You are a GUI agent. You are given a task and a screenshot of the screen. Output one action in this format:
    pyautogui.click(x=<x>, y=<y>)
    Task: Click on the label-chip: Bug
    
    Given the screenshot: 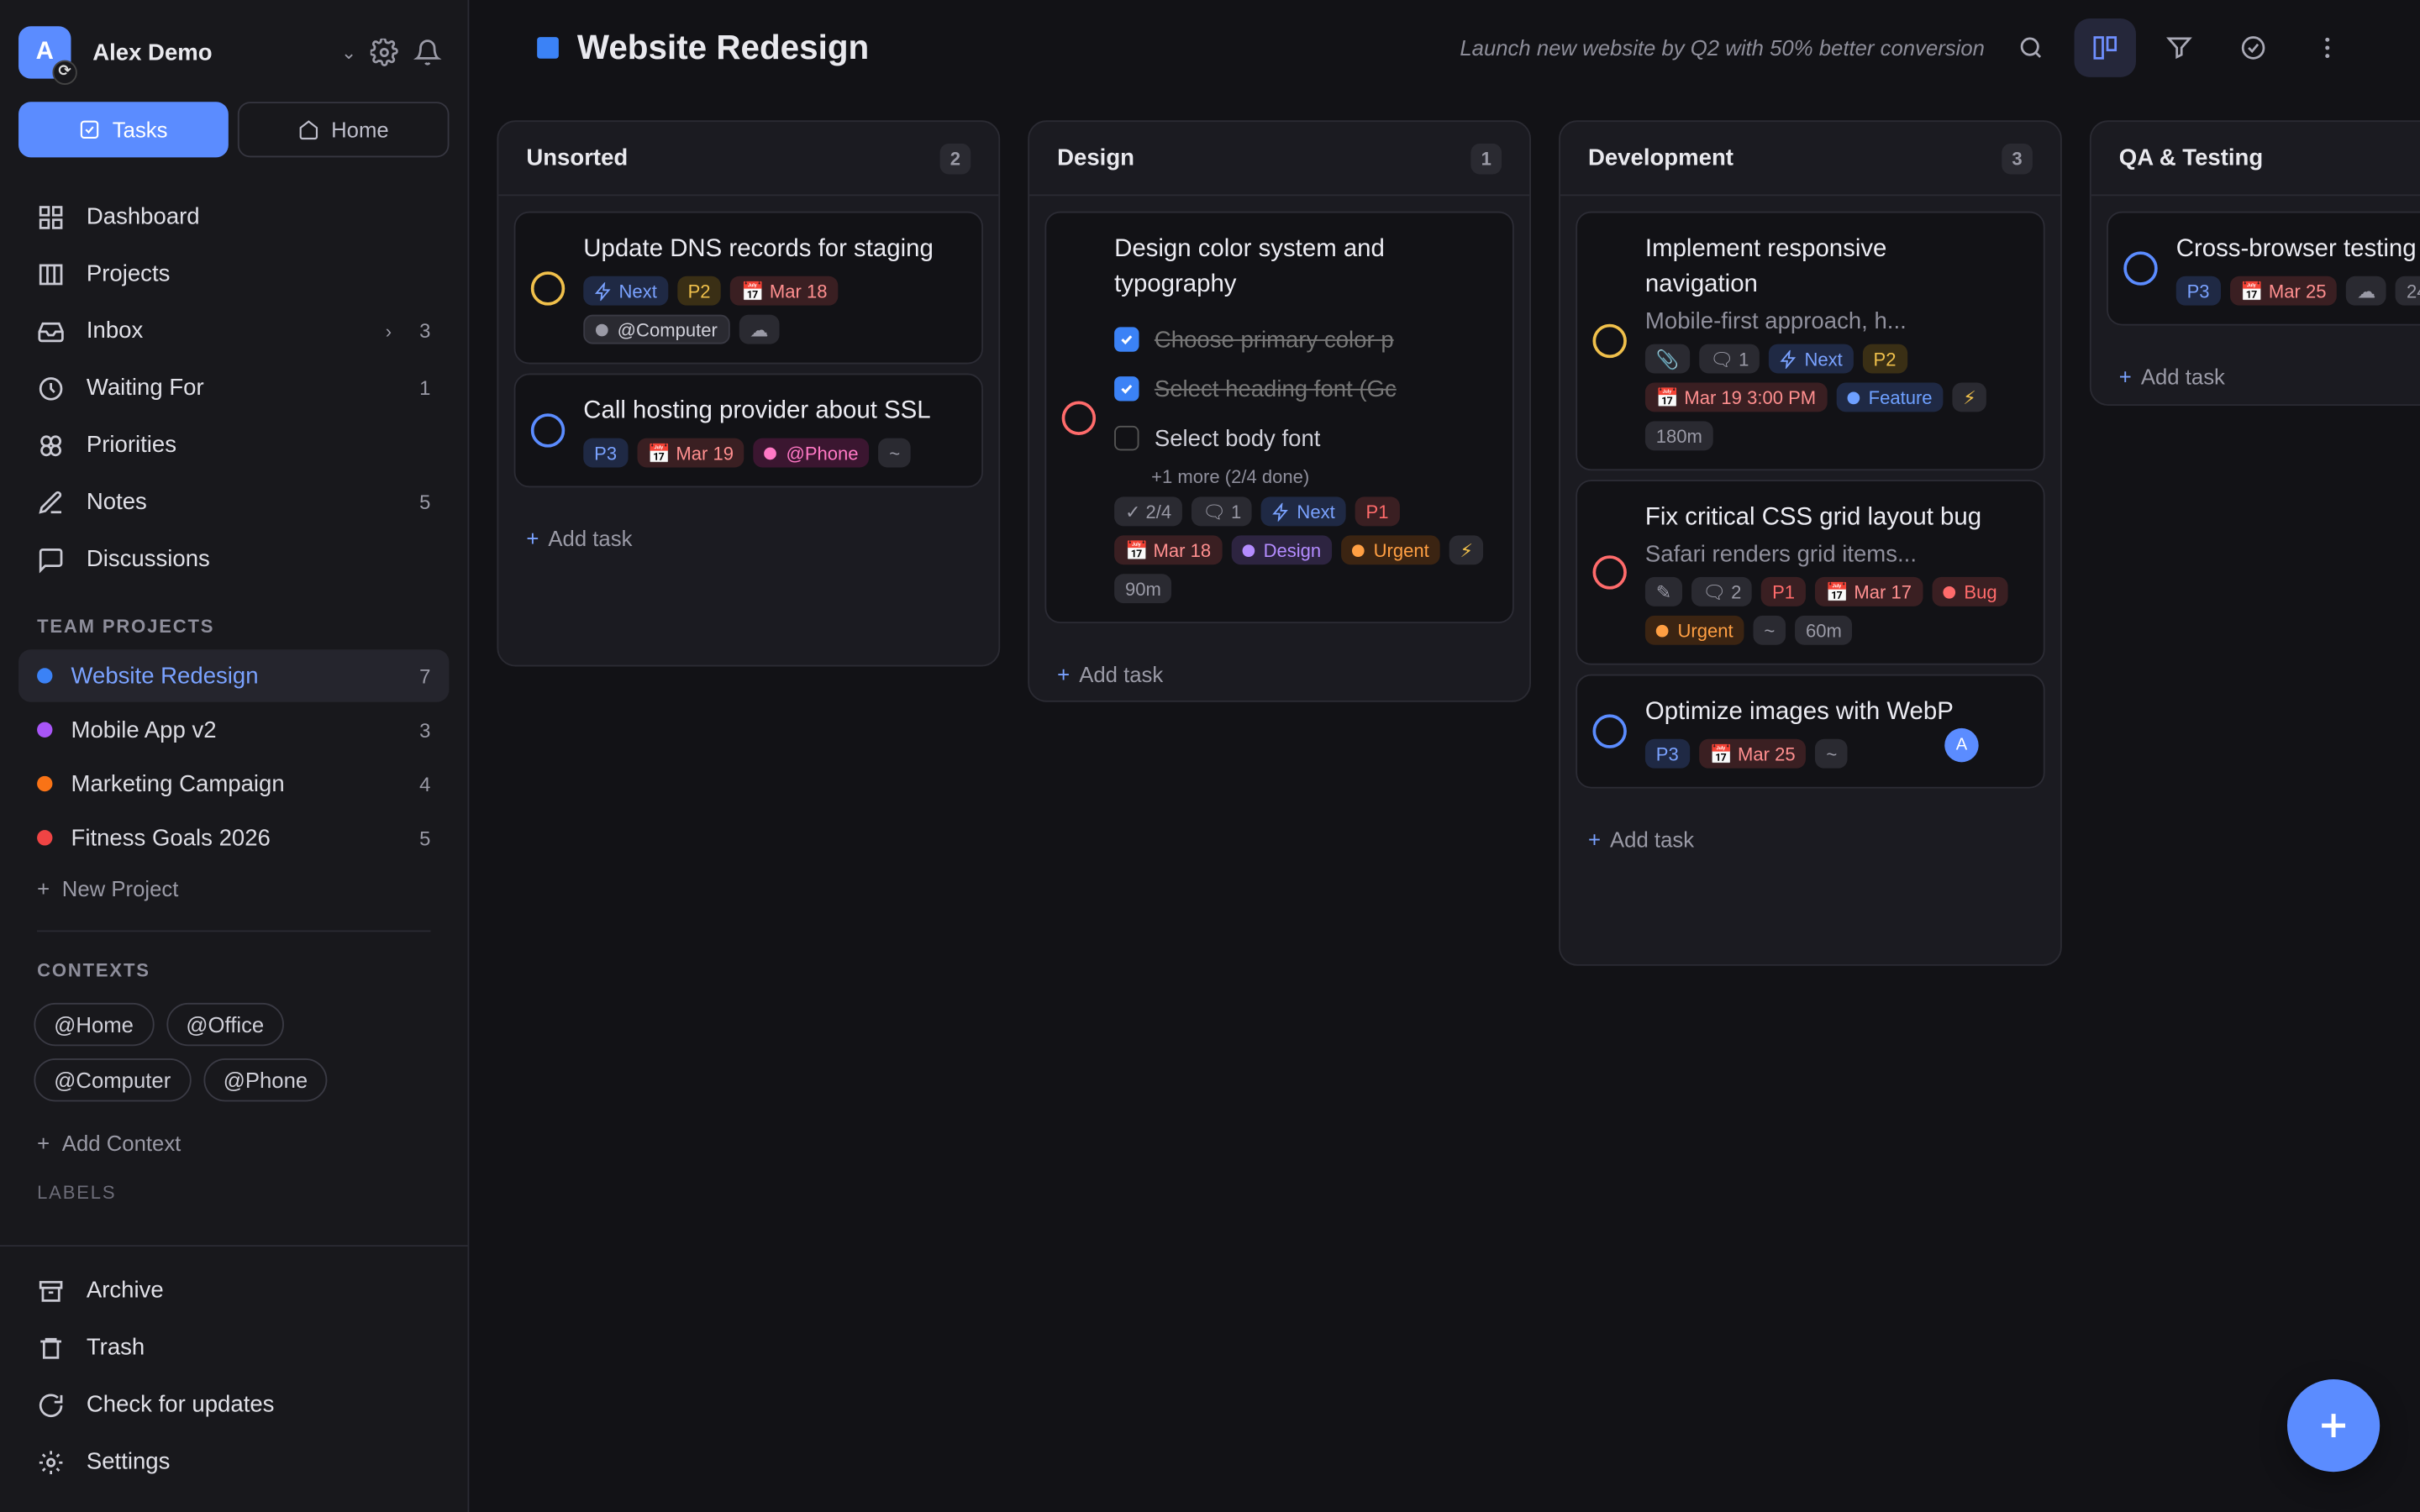 What is the action you would take?
    pyautogui.click(x=1970, y=591)
    